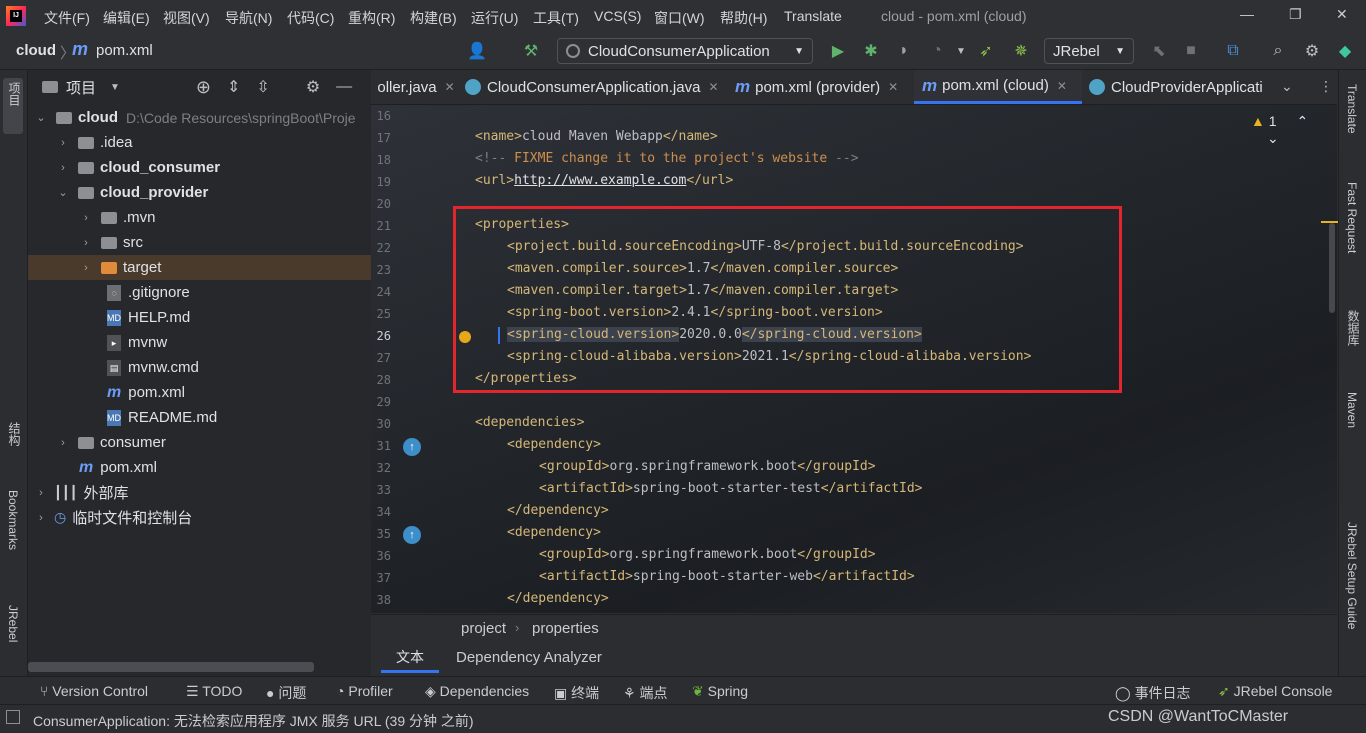 Image resolution: width=1366 pixels, height=733 pixels. What do you see at coordinates (262, 87) in the screenshot?
I see `collapse-all-icon: ⇳` at bounding box center [262, 87].